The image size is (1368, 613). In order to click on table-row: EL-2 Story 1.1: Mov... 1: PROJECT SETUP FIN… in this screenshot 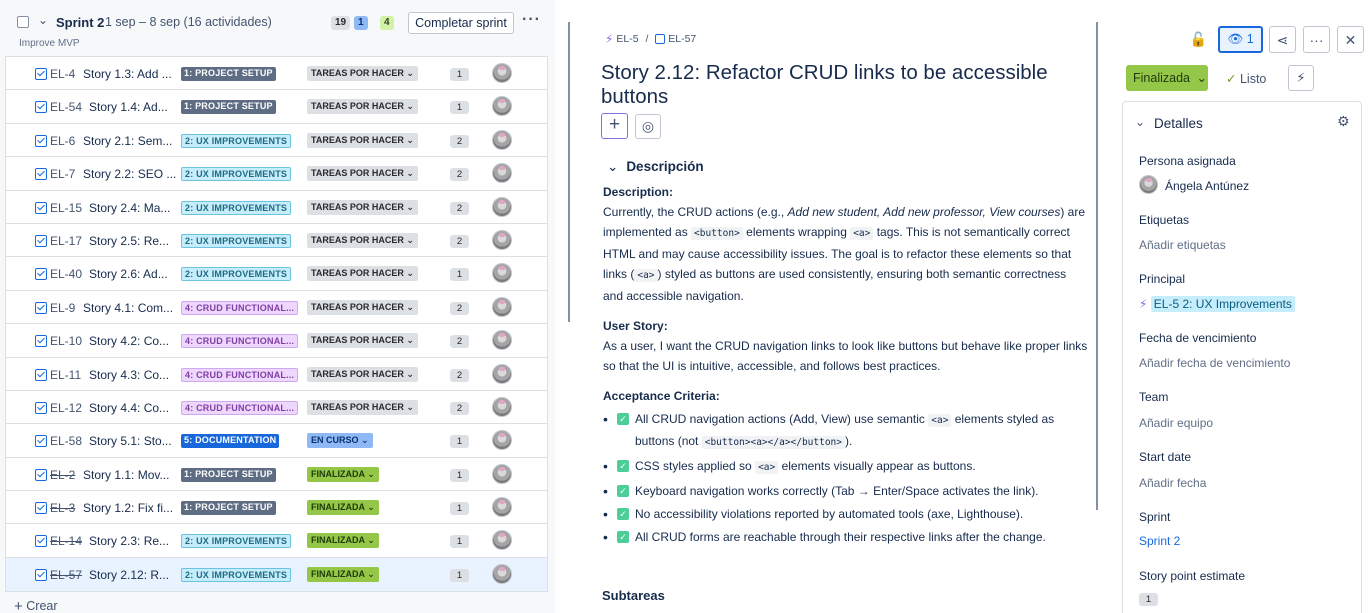, I will do `click(276, 474)`.